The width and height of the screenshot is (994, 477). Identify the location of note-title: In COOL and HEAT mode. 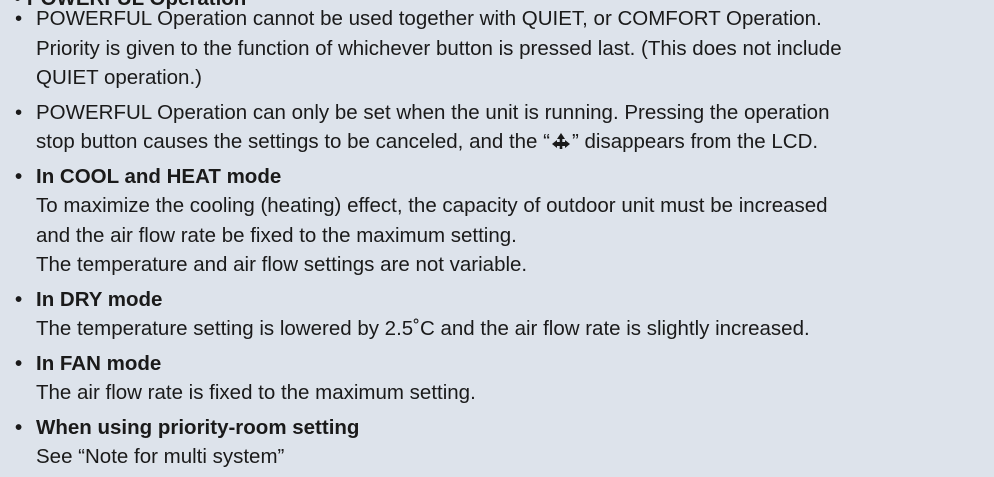
(159, 176).